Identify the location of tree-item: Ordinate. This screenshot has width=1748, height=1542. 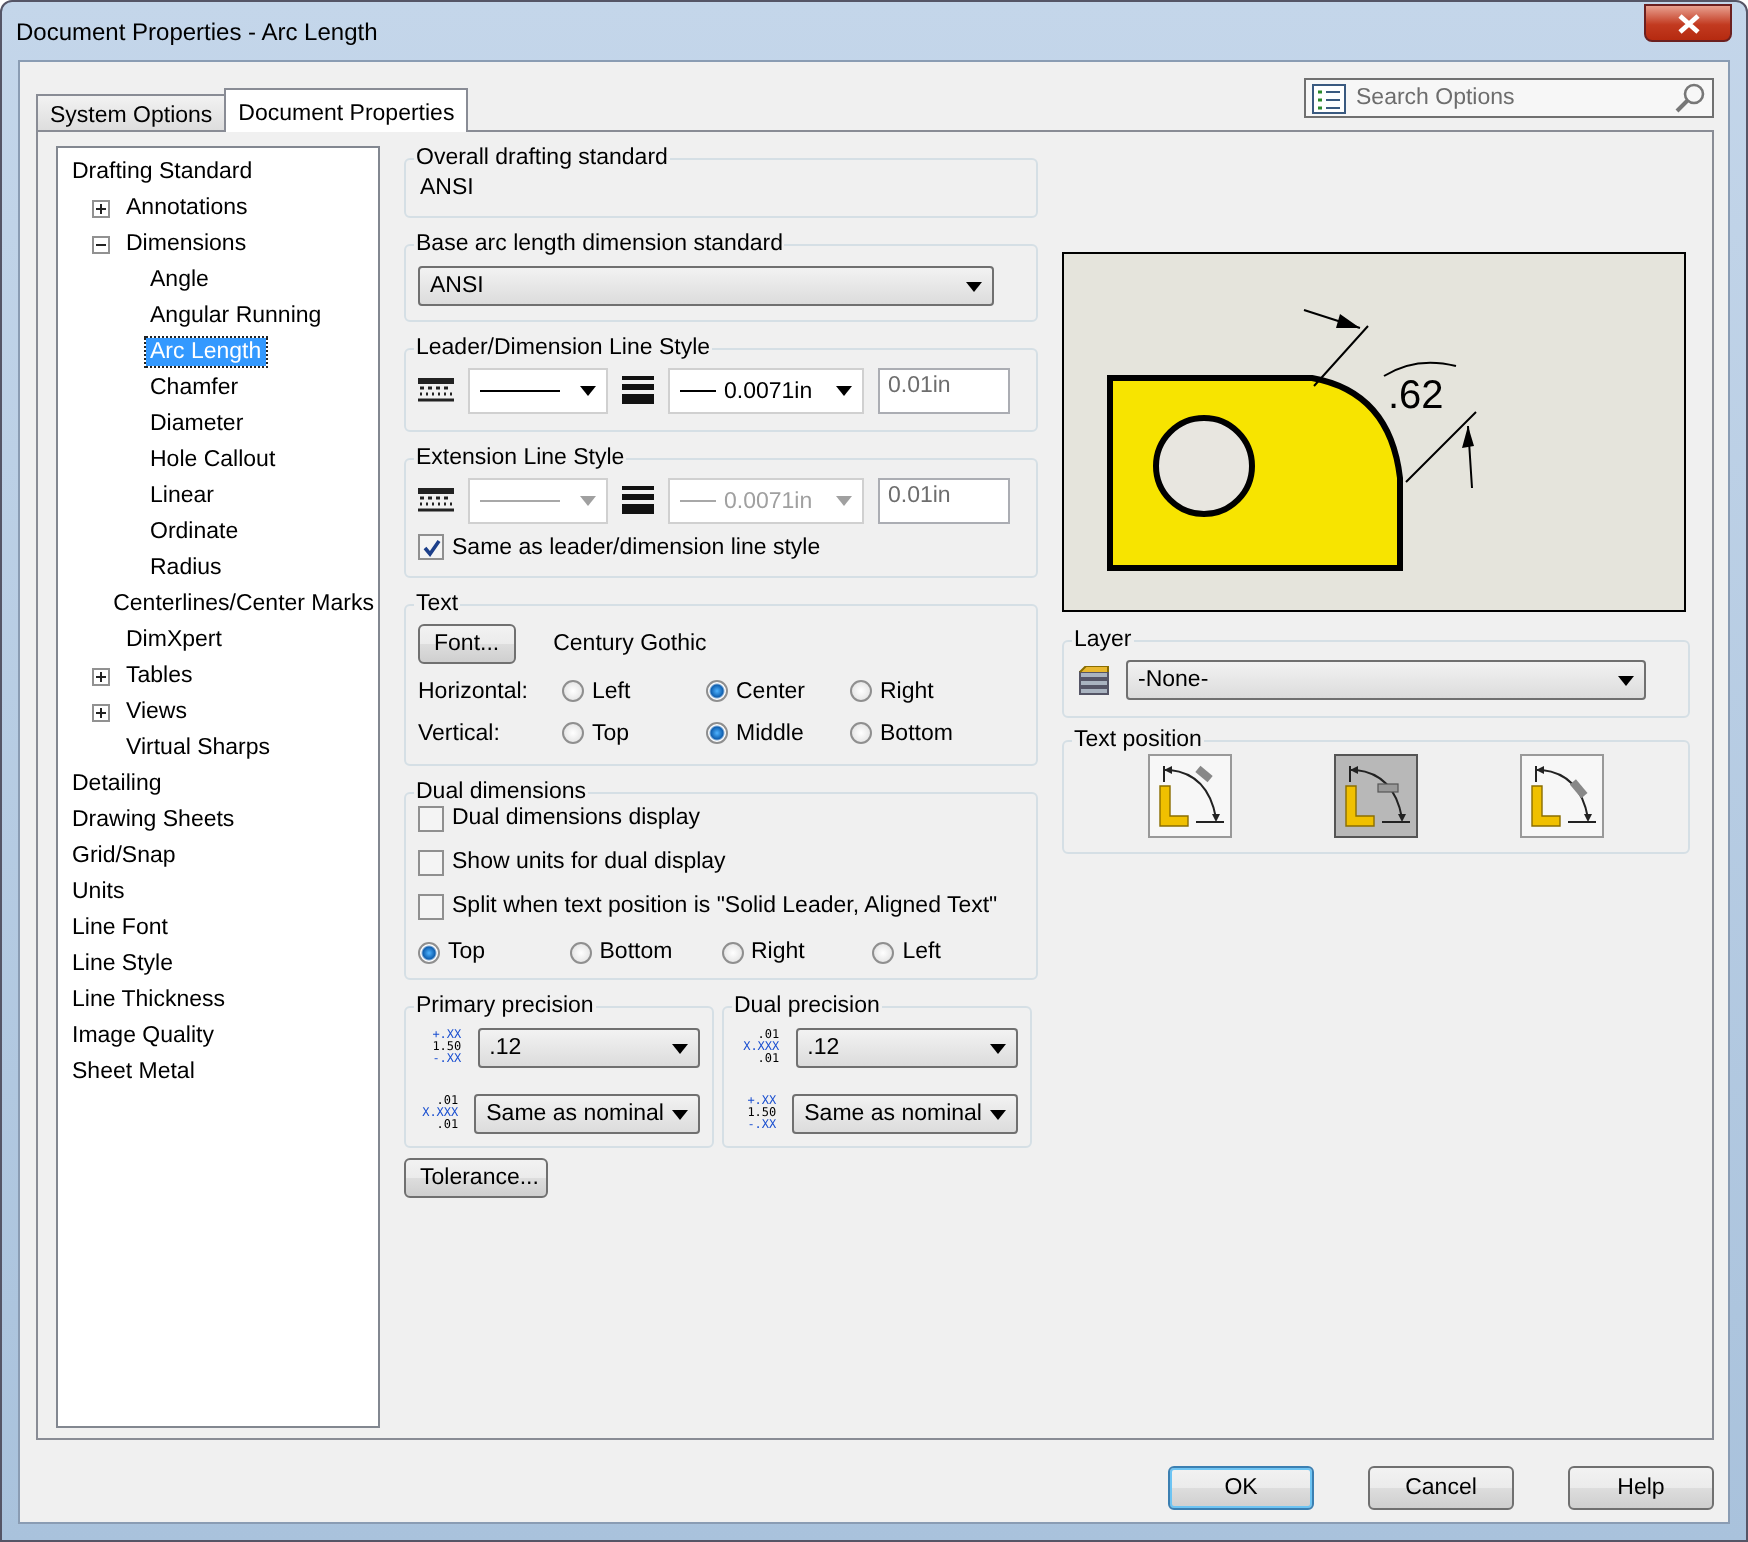
(194, 532).